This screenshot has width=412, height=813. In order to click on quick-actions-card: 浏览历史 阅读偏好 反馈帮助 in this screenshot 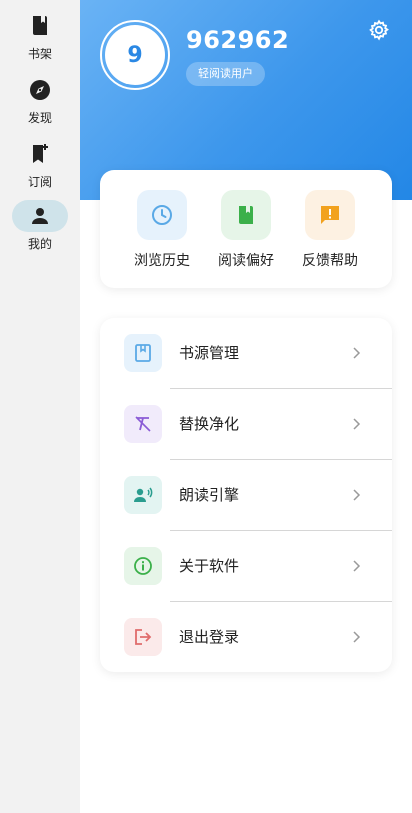, I will do `click(246, 229)`.